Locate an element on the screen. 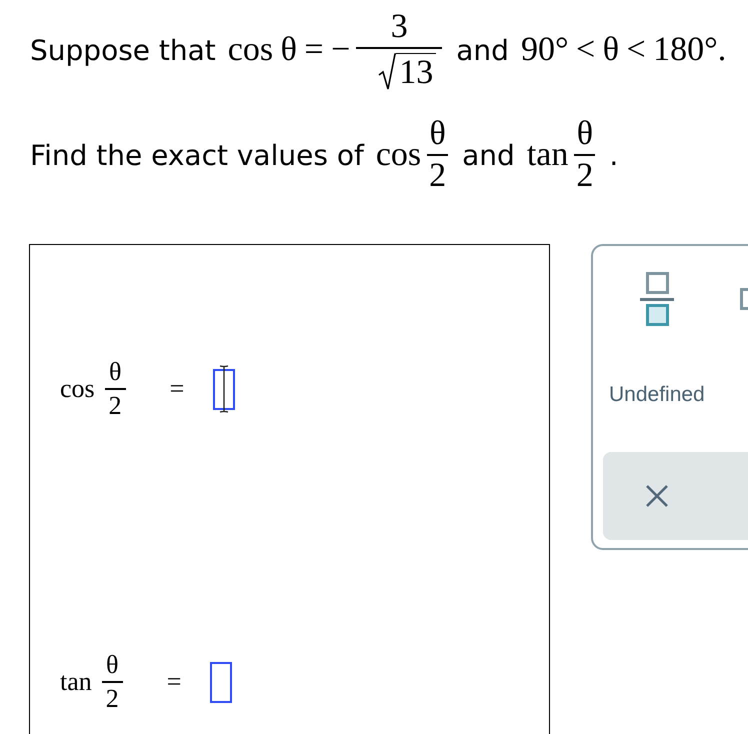  function-name: cos is located at coordinates (77, 389).